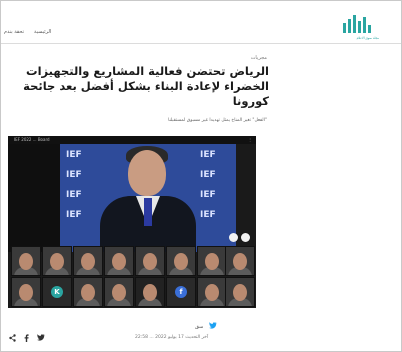 The width and height of the screenshot is (402, 352). I want to click on share-row: سق, so click(206, 326).